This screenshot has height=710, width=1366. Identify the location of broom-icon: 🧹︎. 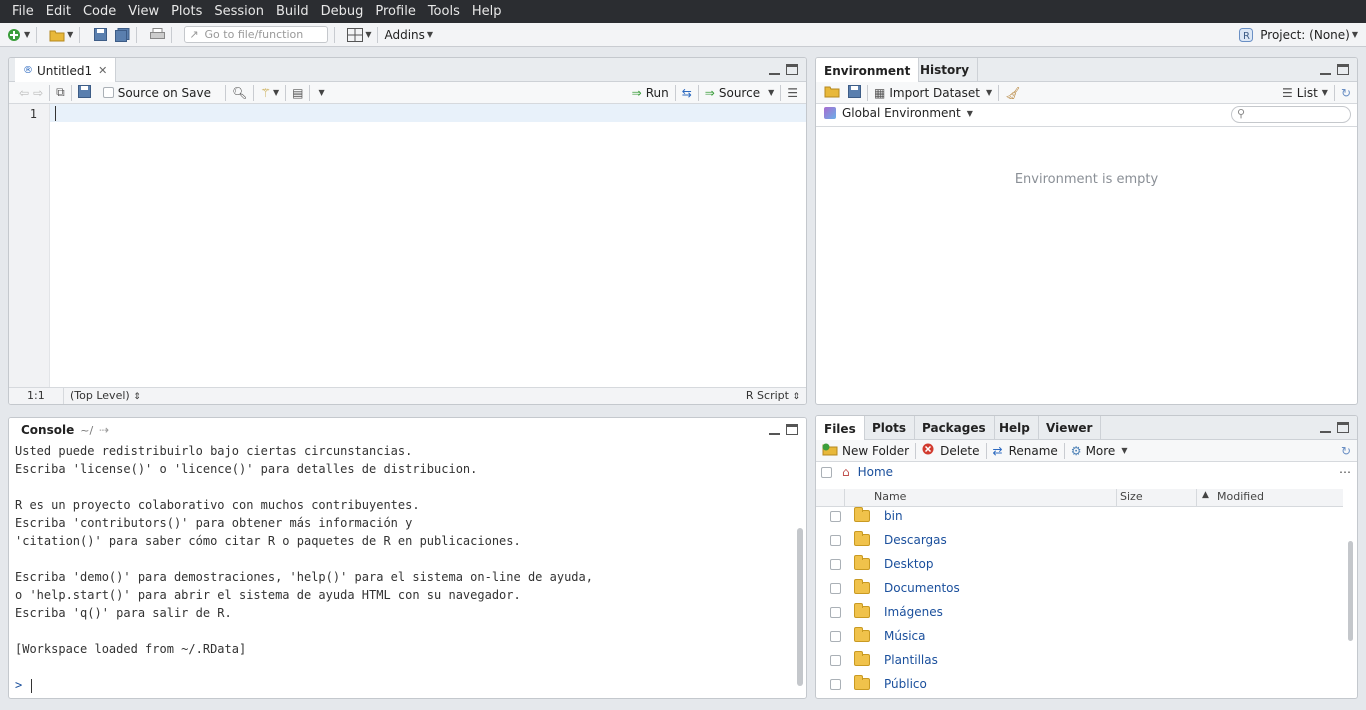
(1012, 93).